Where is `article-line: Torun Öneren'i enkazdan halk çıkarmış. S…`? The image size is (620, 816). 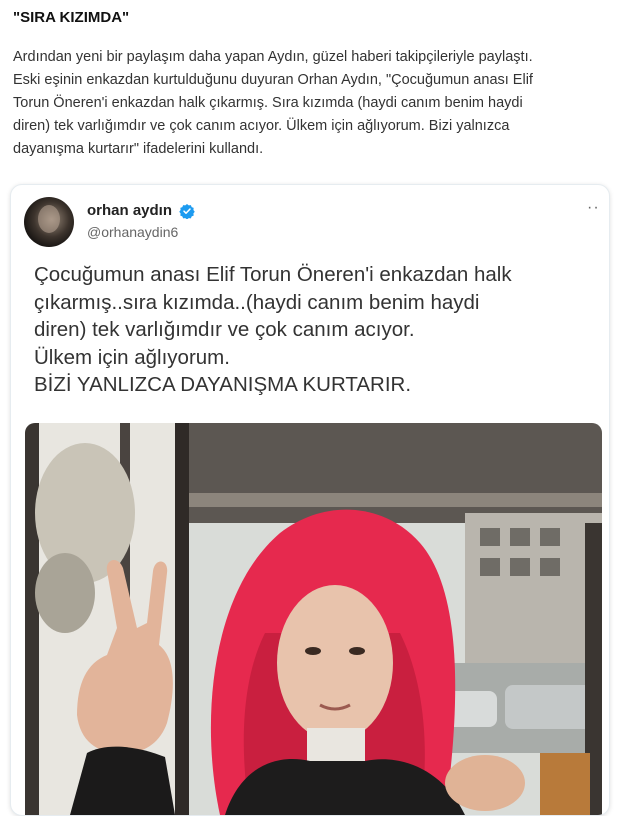 article-line: Torun Öneren'i enkazdan halk çıkarmış. S… is located at coordinates (268, 103).